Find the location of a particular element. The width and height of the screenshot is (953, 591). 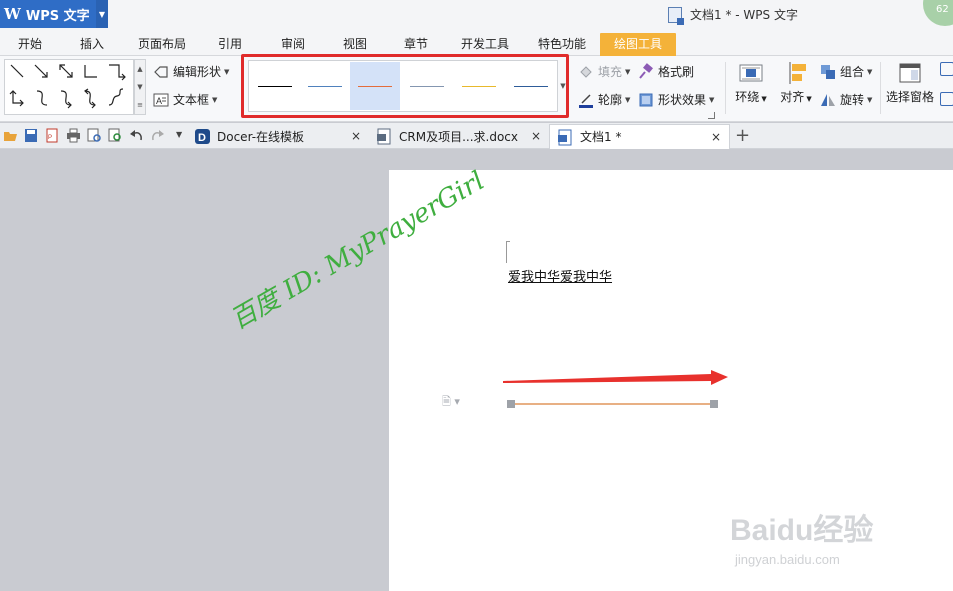

group-label: 组合 is located at coordinates (852, 72).